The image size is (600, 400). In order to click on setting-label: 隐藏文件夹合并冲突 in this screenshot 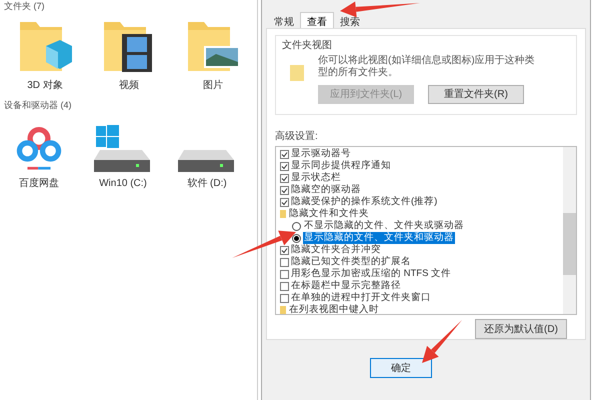, I will do `click(336, 250)`.